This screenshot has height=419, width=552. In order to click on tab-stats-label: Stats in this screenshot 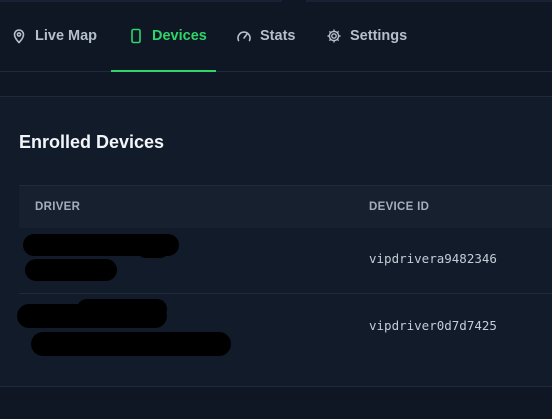, I will do `click(278, 36)`.